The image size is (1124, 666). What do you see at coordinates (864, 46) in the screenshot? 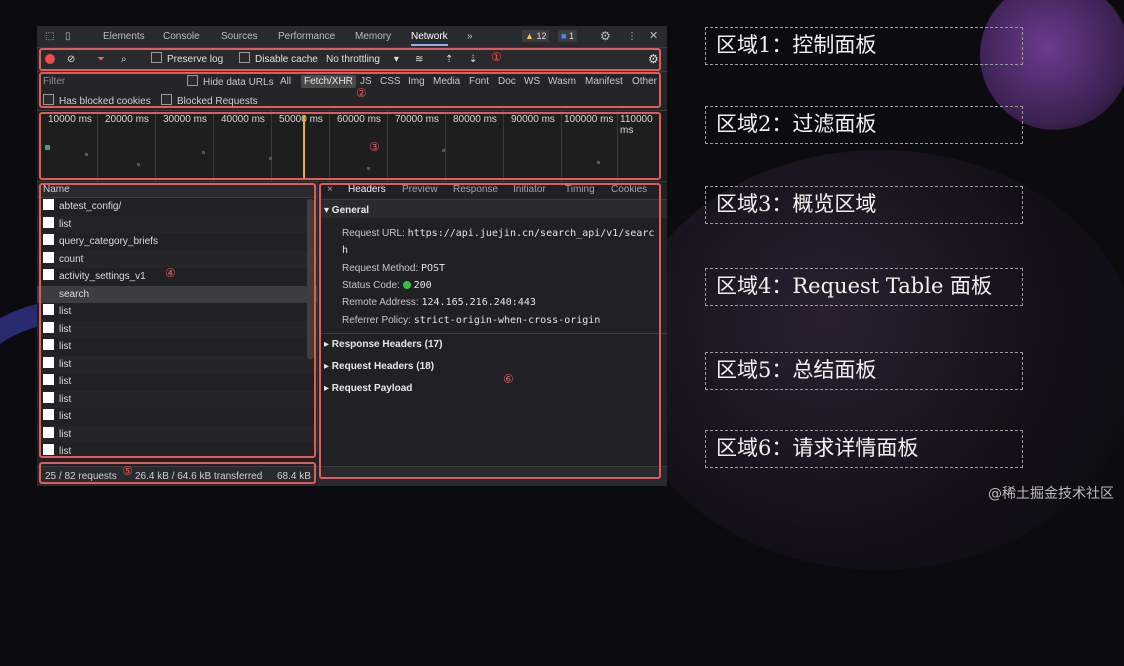
I see `region-1-label: 区域1：控制面板` at bounding box center [864, 46].